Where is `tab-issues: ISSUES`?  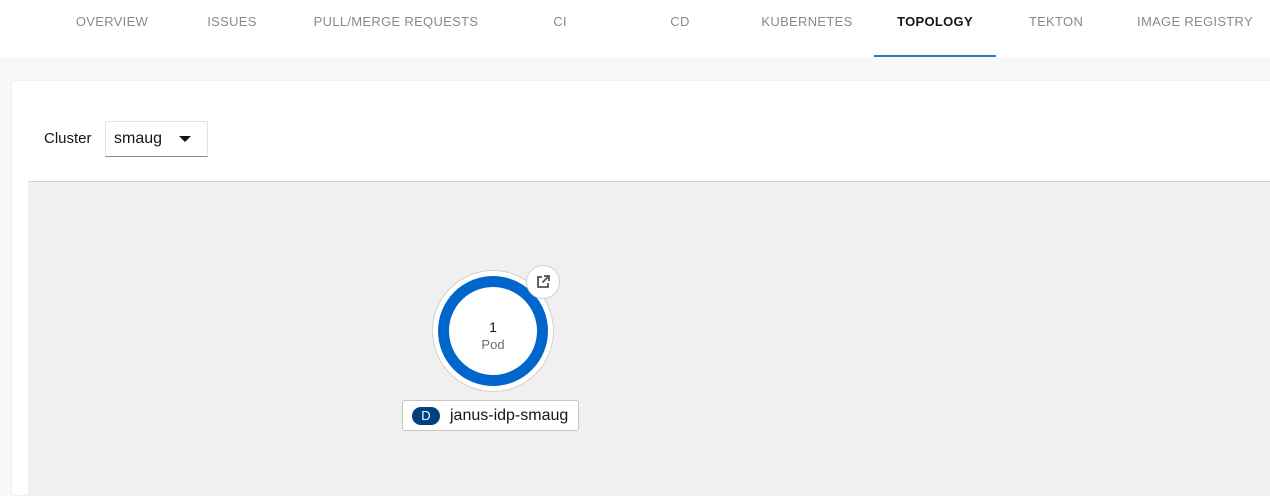
tab-issues: ISSUES is located at coordinates (232, 28).